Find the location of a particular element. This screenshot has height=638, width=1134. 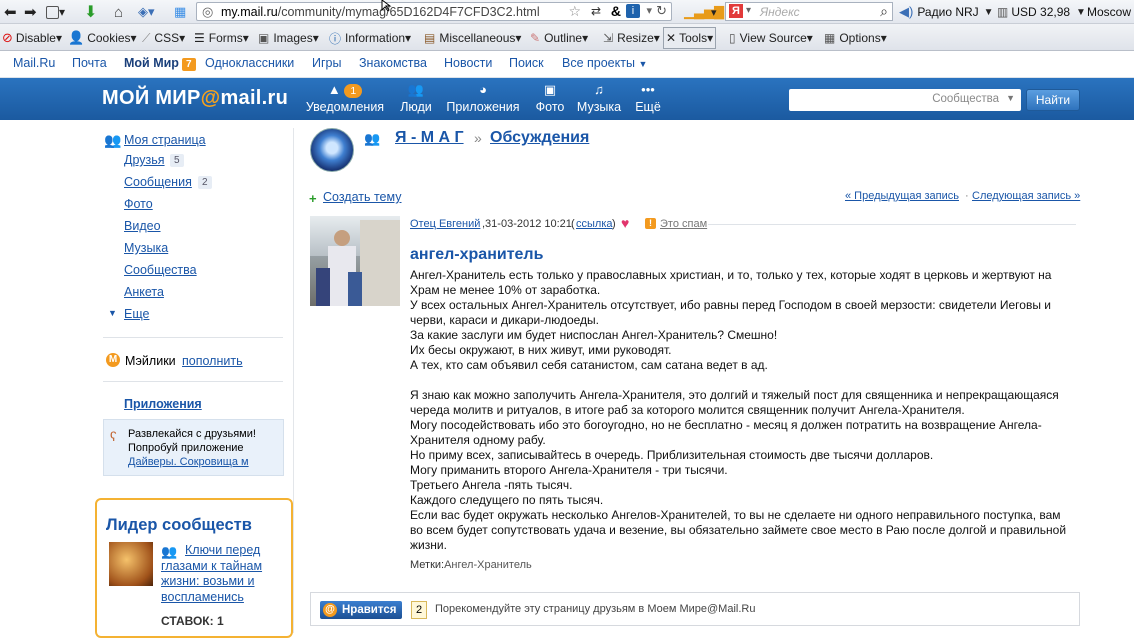

leader-title: Лидер сообществ is located at coordinates (179, 525).